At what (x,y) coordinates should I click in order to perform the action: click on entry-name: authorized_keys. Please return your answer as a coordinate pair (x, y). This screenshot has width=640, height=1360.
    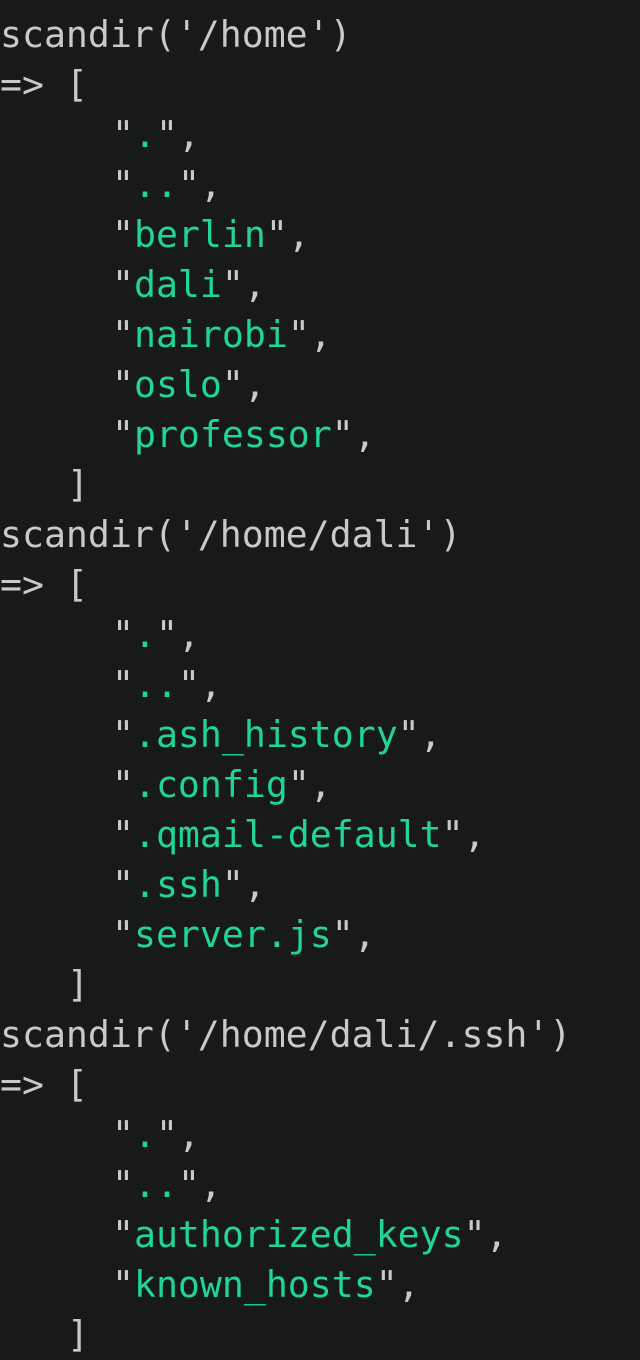
    Looking at the image, I should click on (298, 1234).